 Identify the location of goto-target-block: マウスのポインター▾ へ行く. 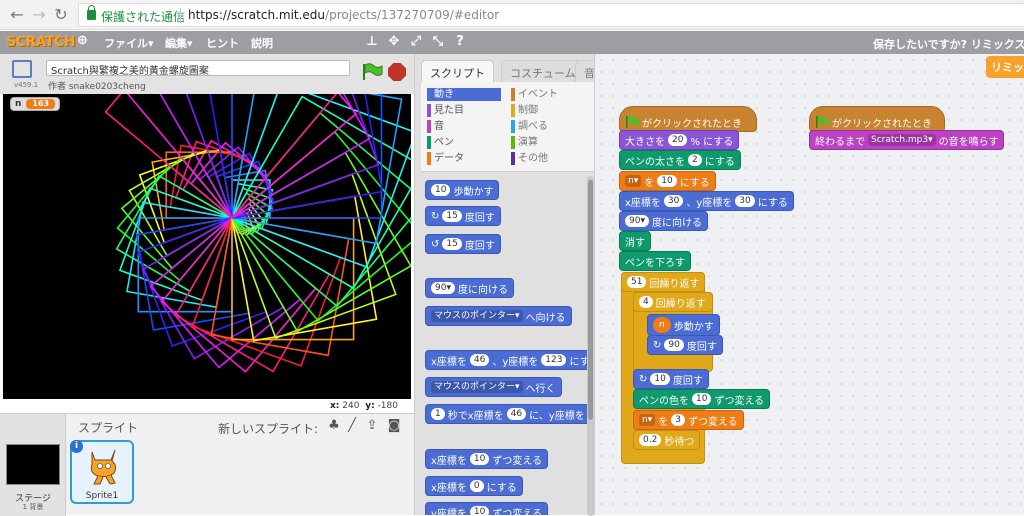
(493, 387).